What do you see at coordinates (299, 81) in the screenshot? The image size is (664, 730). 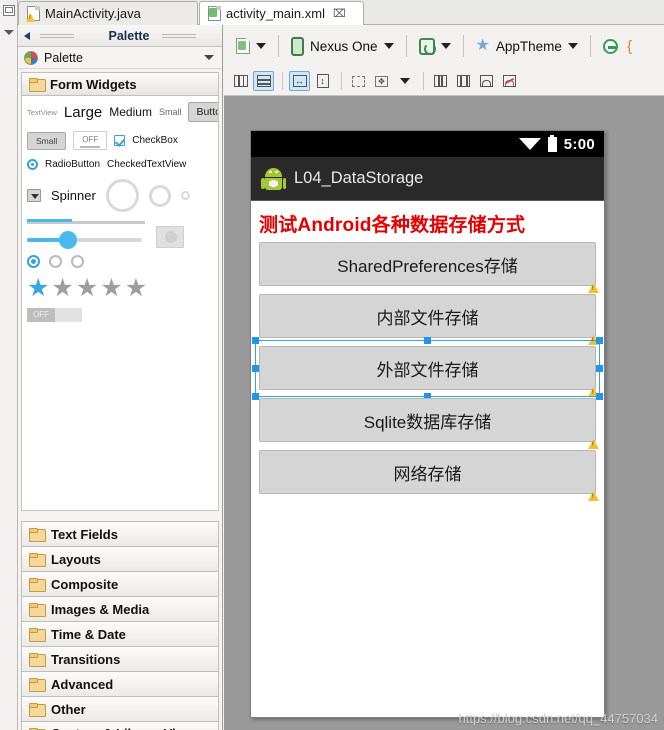 I see `match-width-icon: ↔` at bounding box center [299, 81].